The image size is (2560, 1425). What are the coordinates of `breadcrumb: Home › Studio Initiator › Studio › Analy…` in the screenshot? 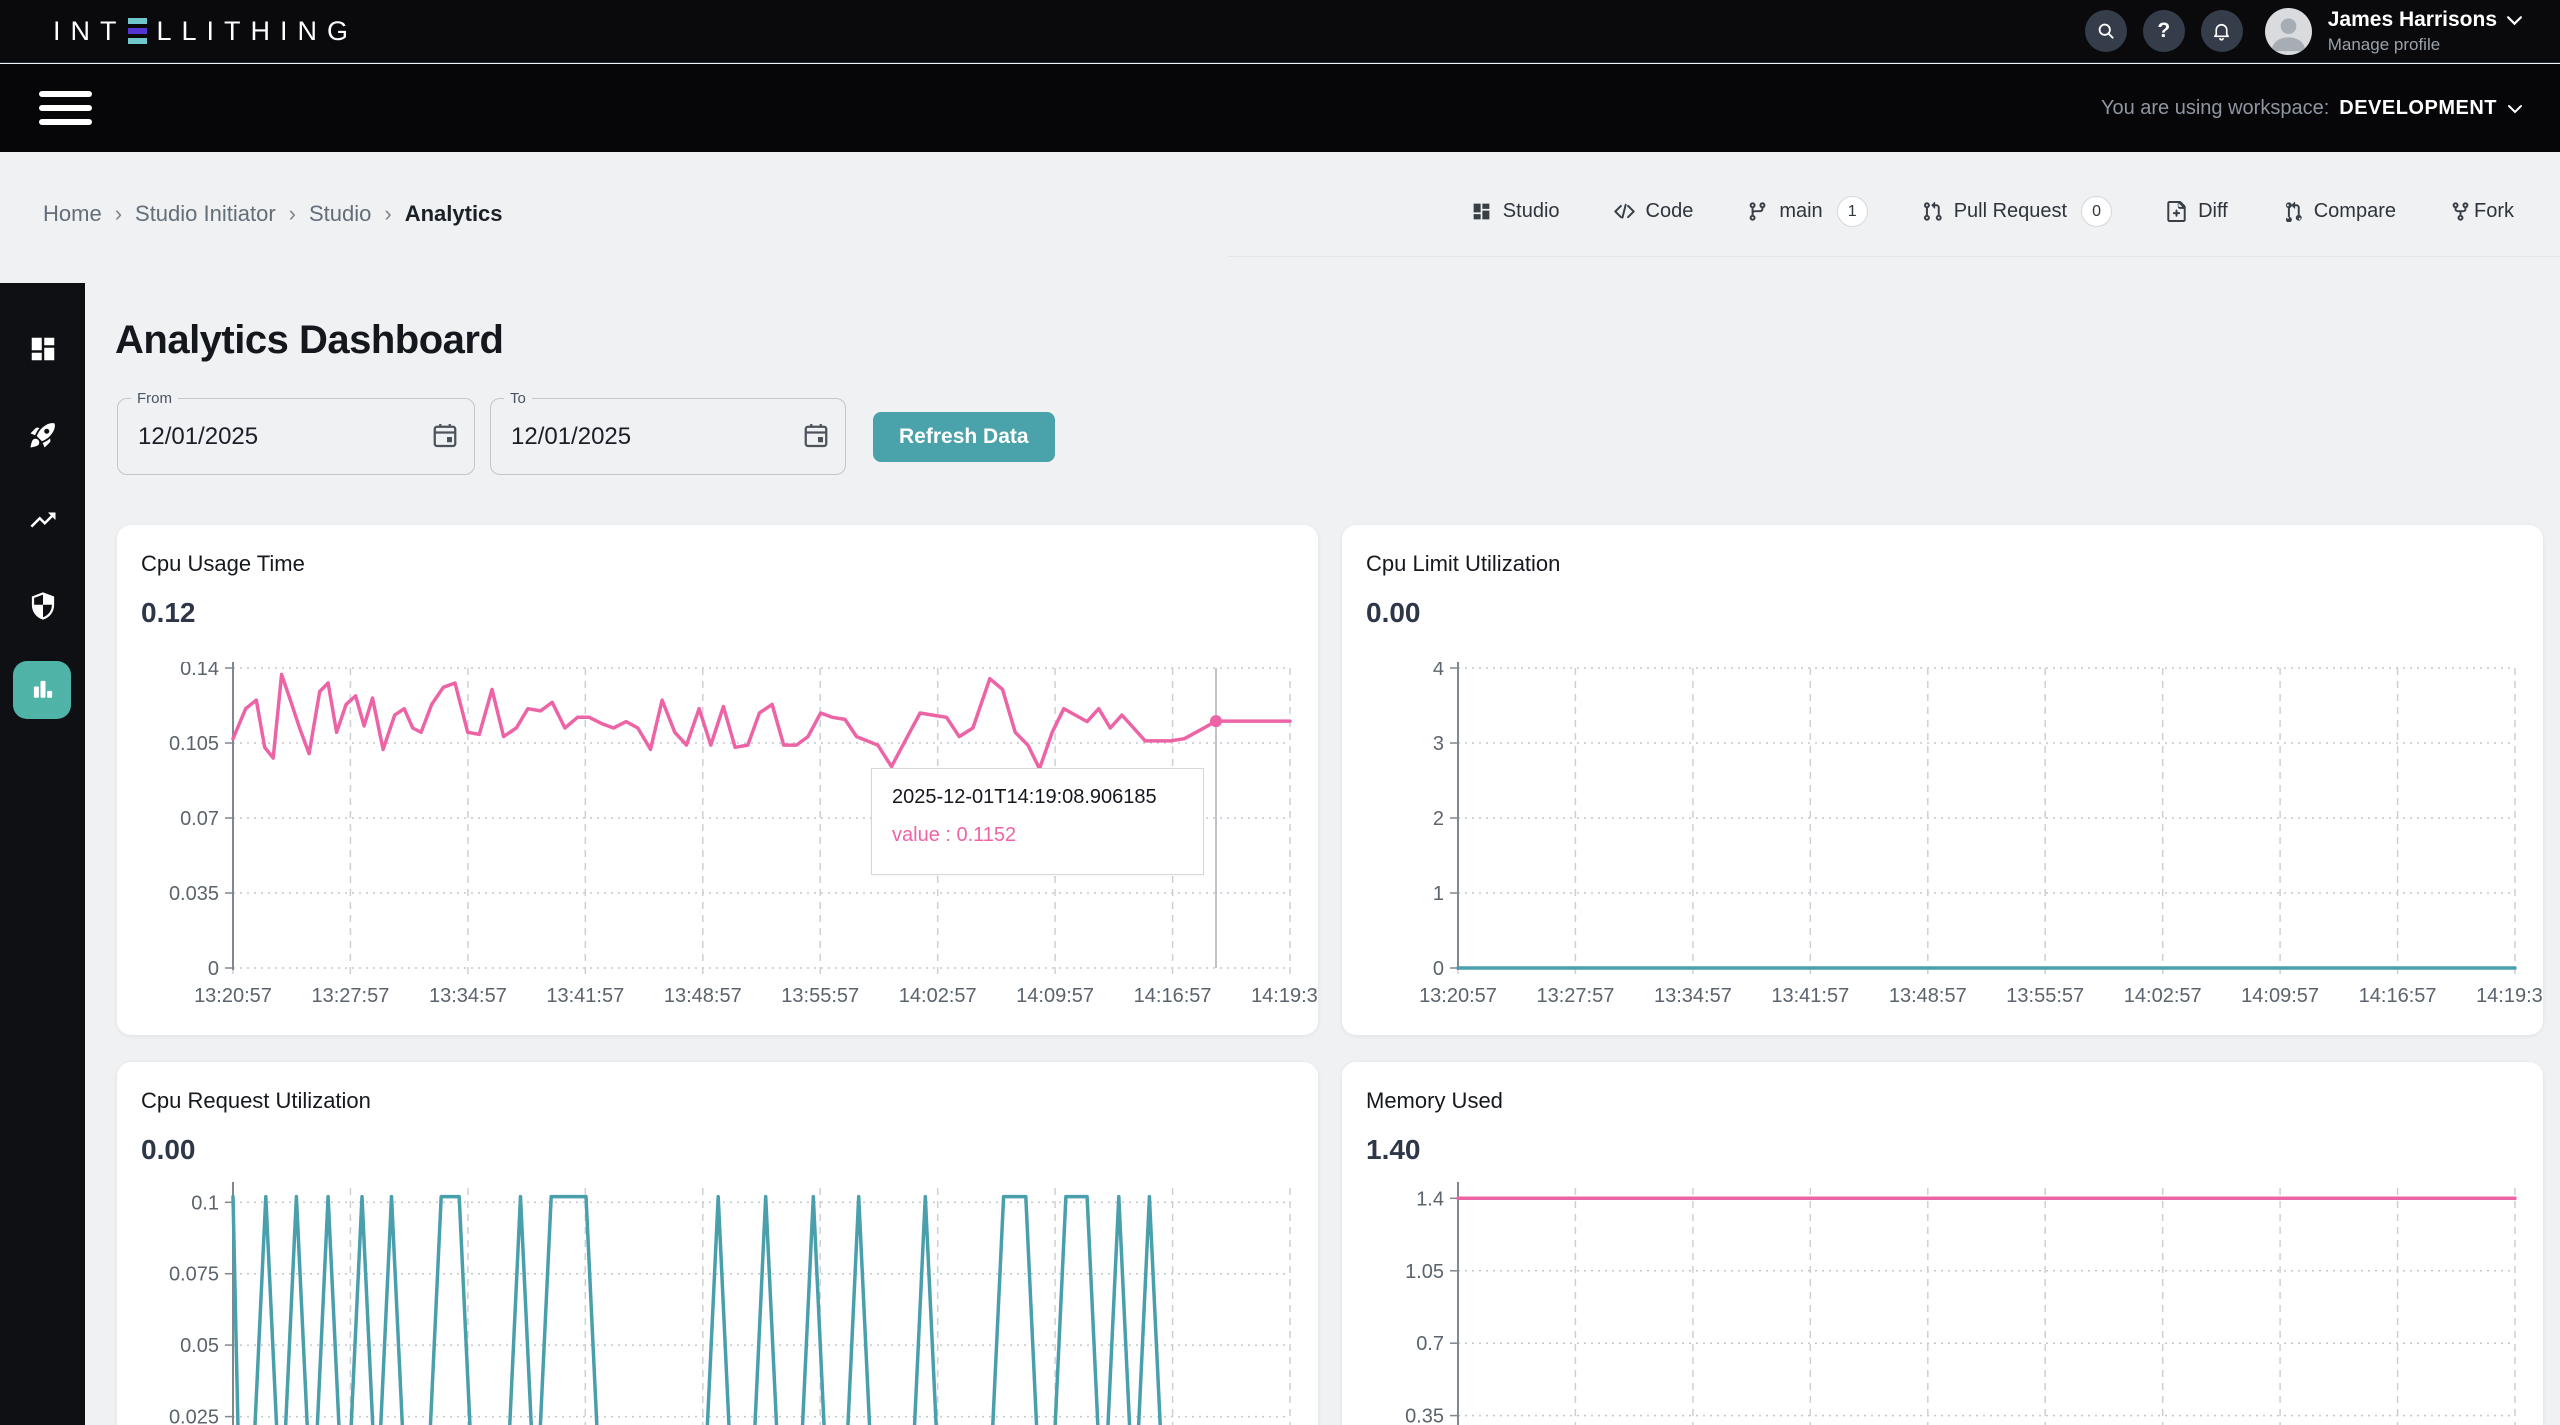 It's located at (273, 214).